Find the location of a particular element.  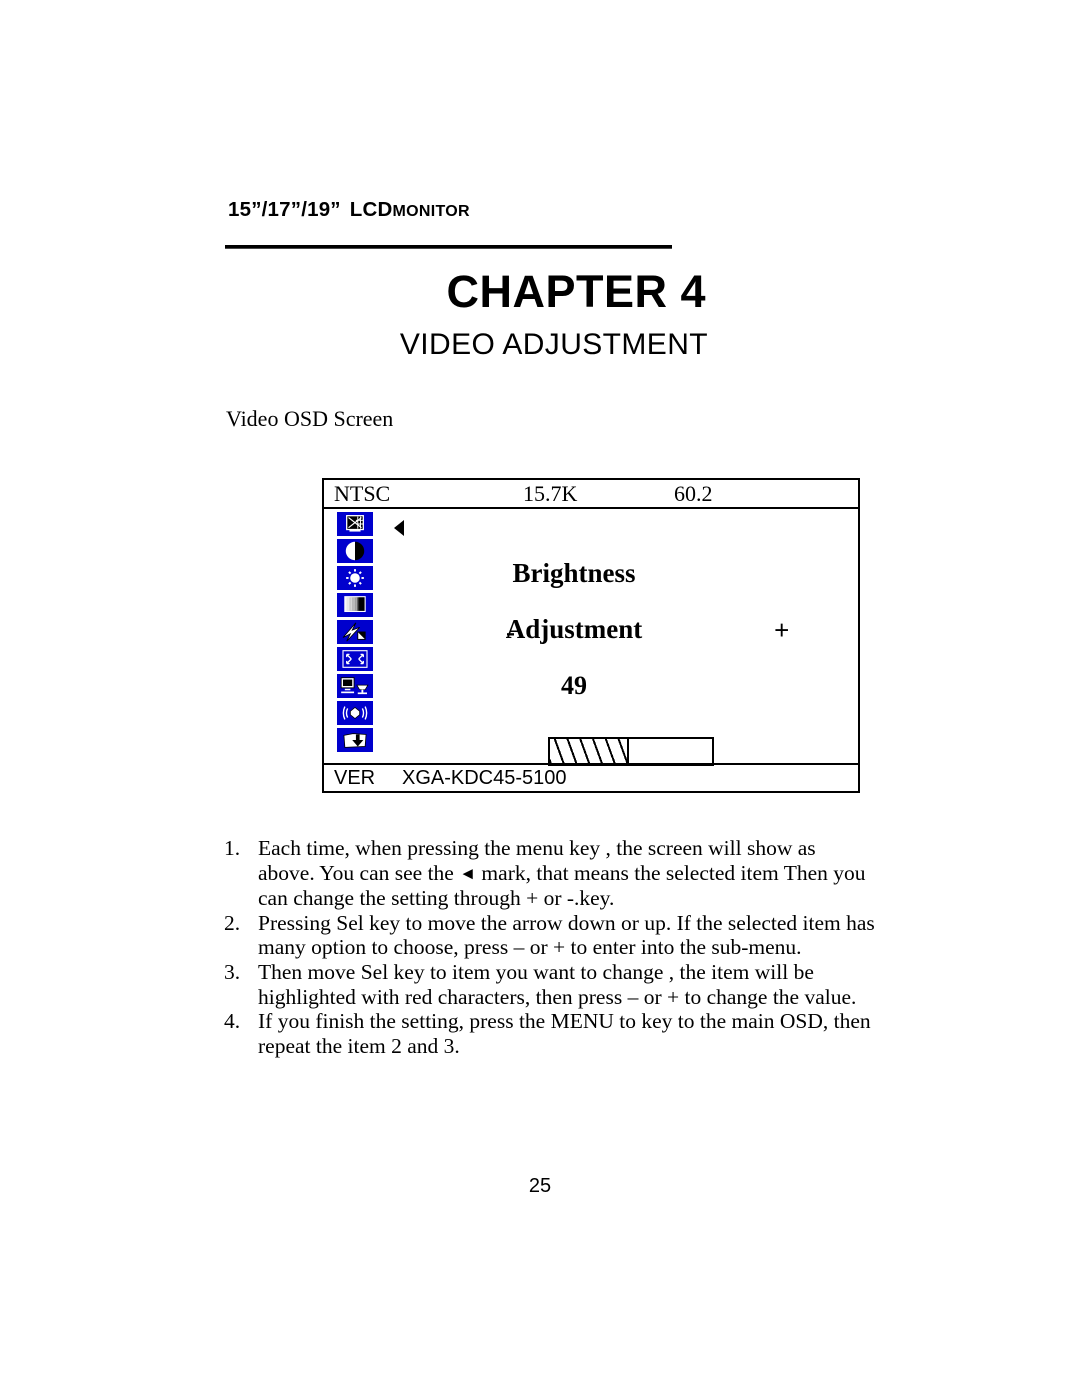

osd-icon-column is located at coordinates (355, 632).